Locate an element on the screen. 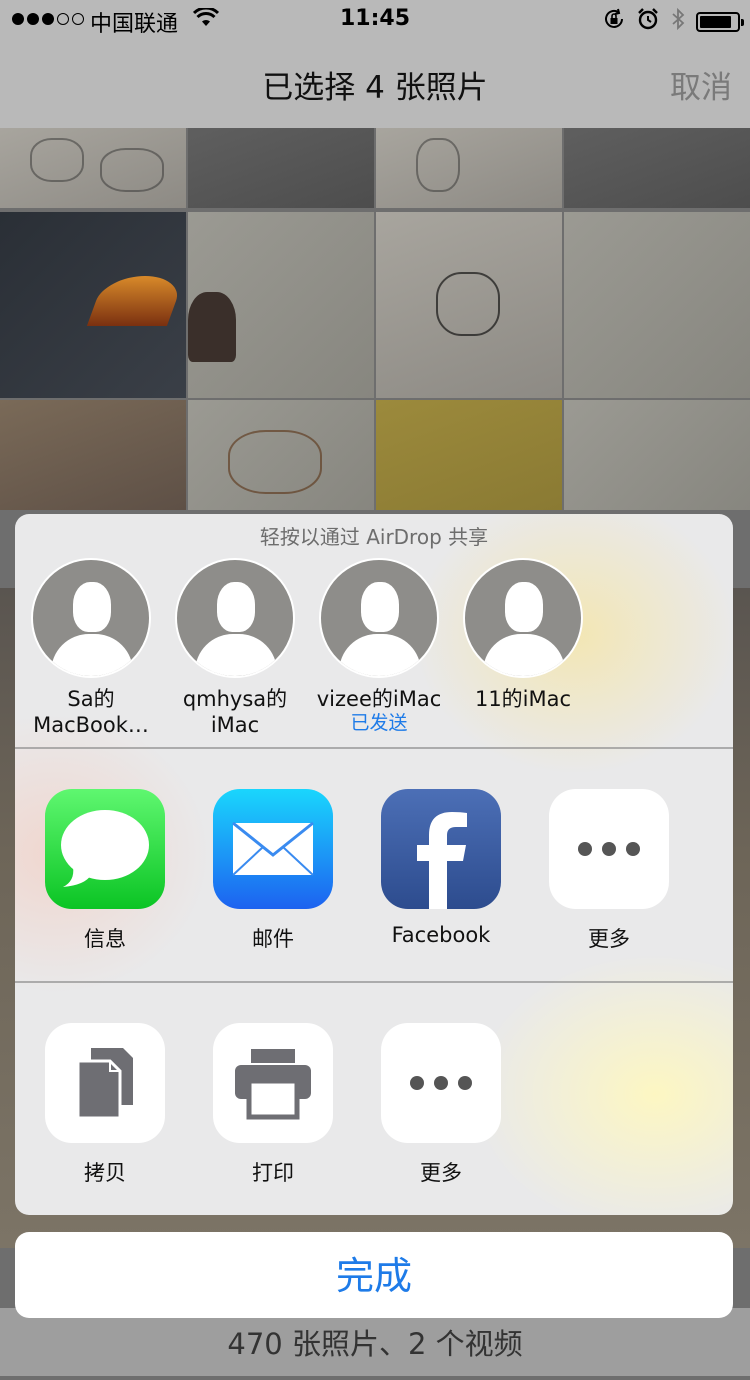 This screenshot has width=750, height=1380. facebook-icon is located at coordinates (441, 849).